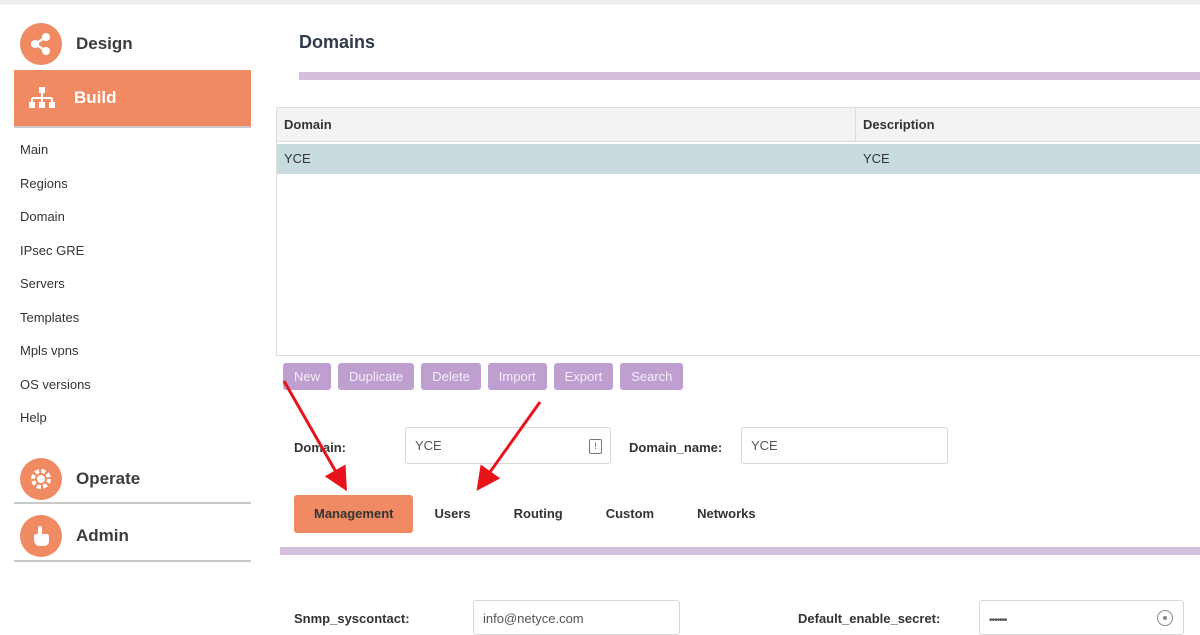 This screenshot has width=1200, height=635. Describe the element at coordinates (676, 447) in the screenshot. I see `domain-name-label: Domain_name:` at that location.